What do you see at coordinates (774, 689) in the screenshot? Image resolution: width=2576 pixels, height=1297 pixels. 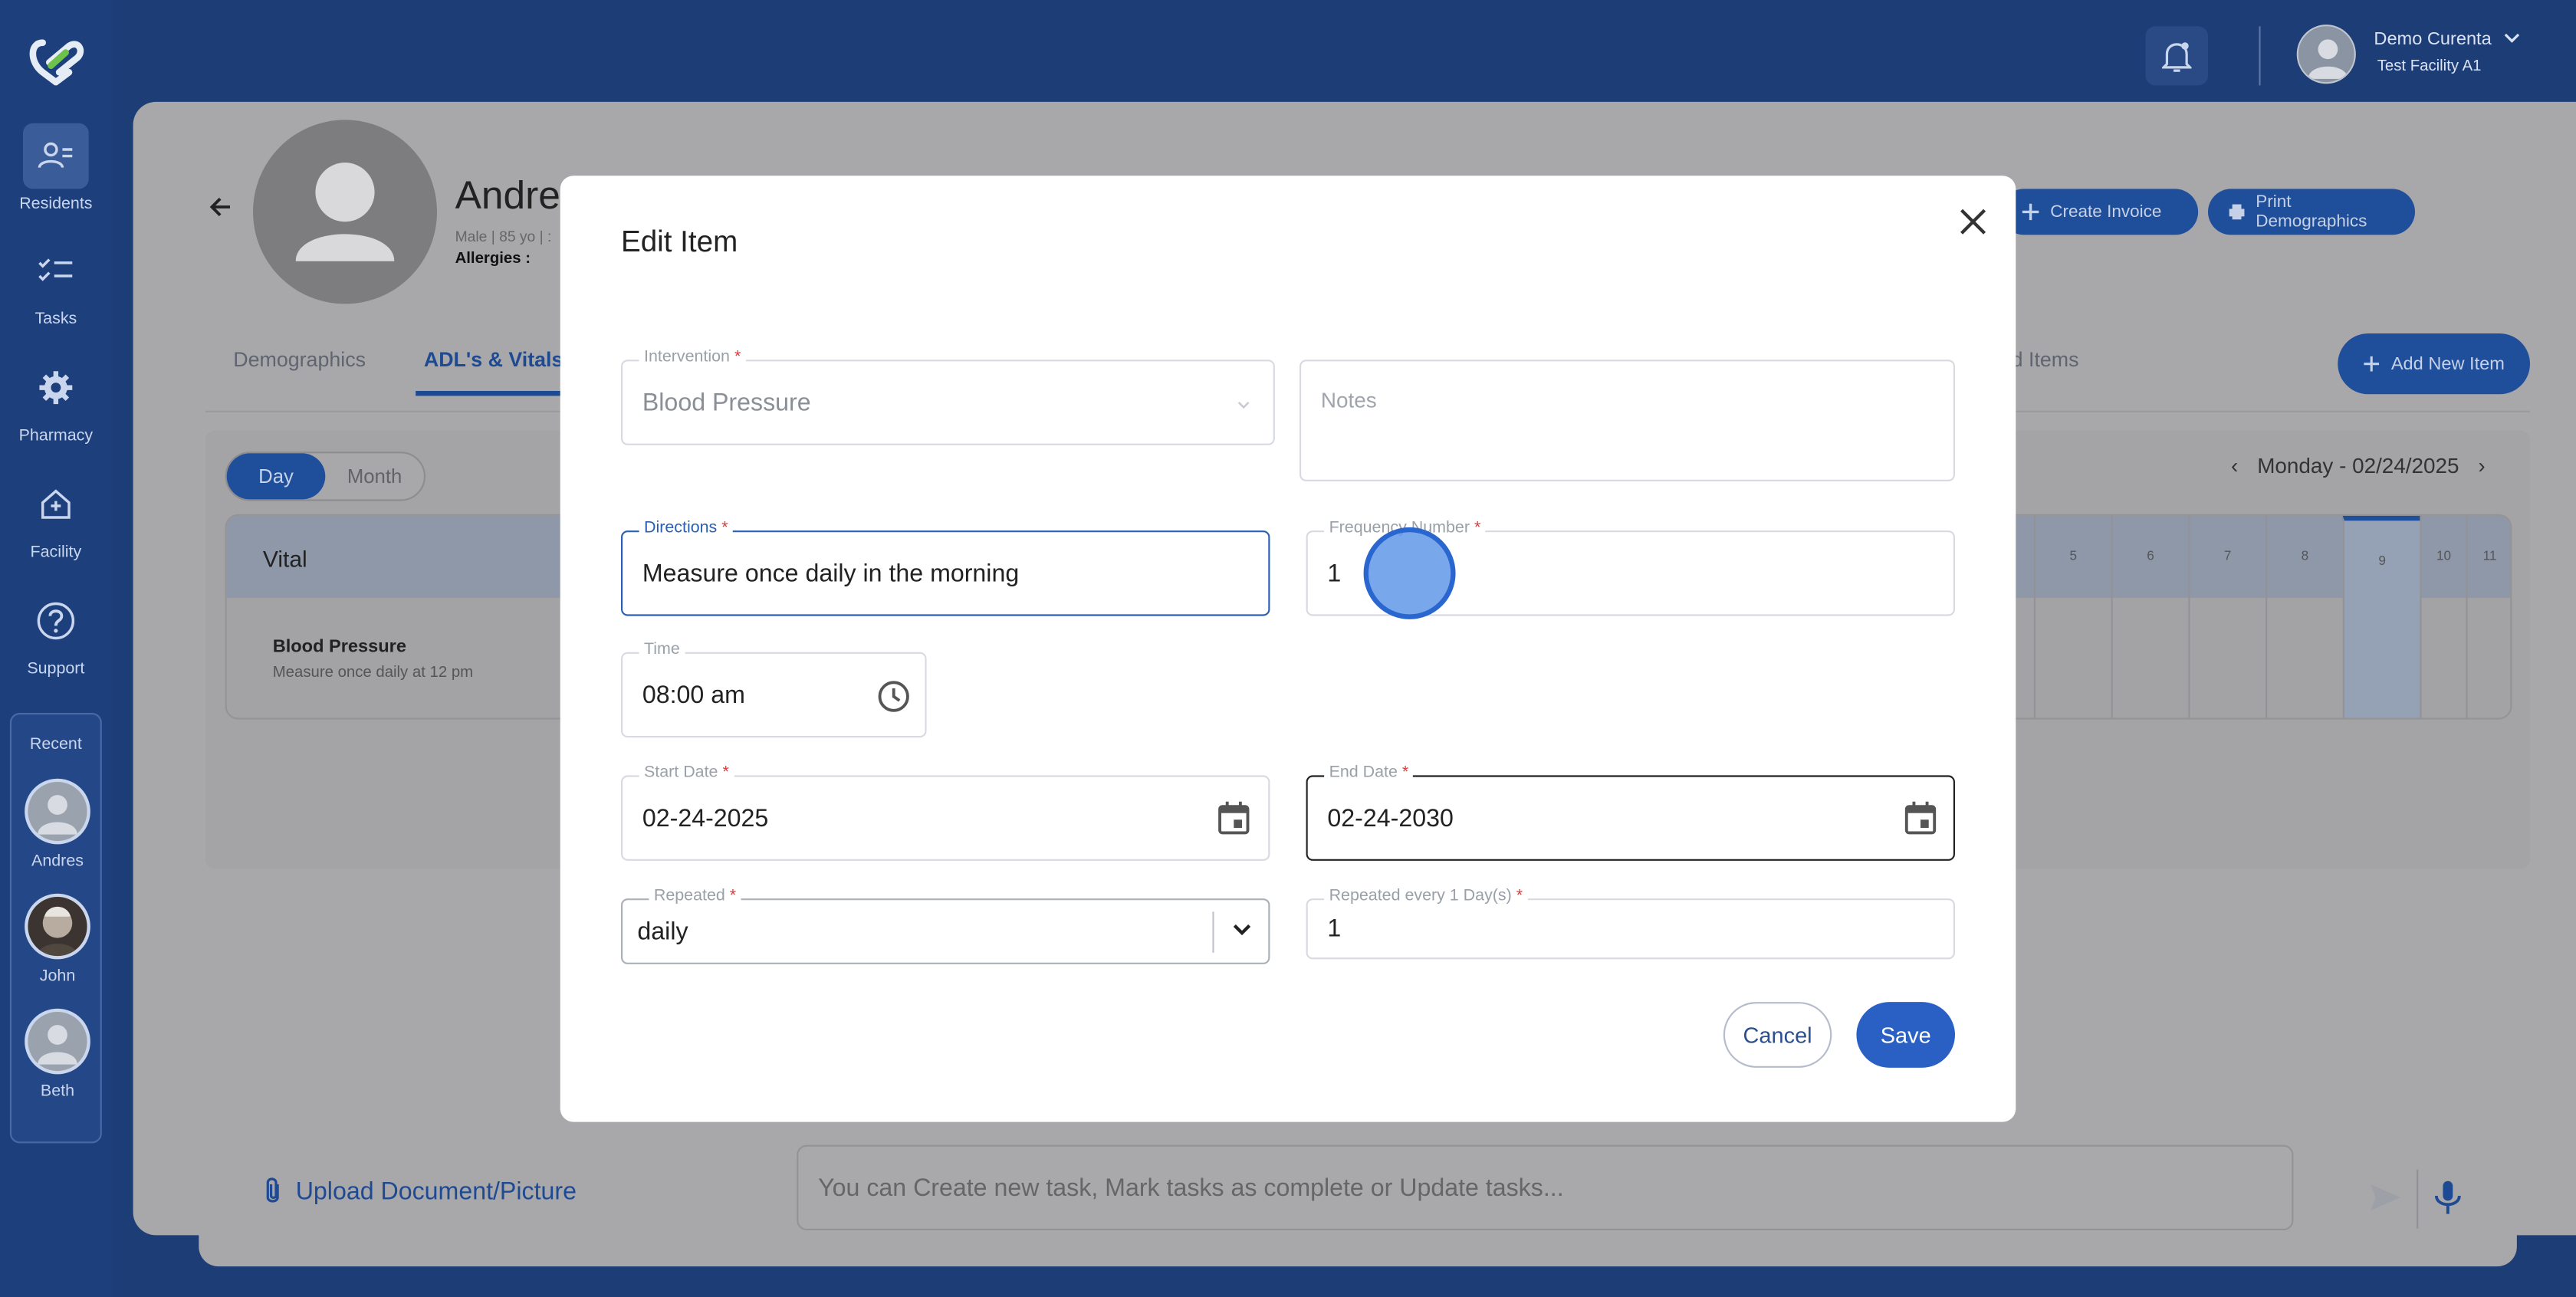 I see `time-field: Time 08:00 am` at bounding box center [774, 689].